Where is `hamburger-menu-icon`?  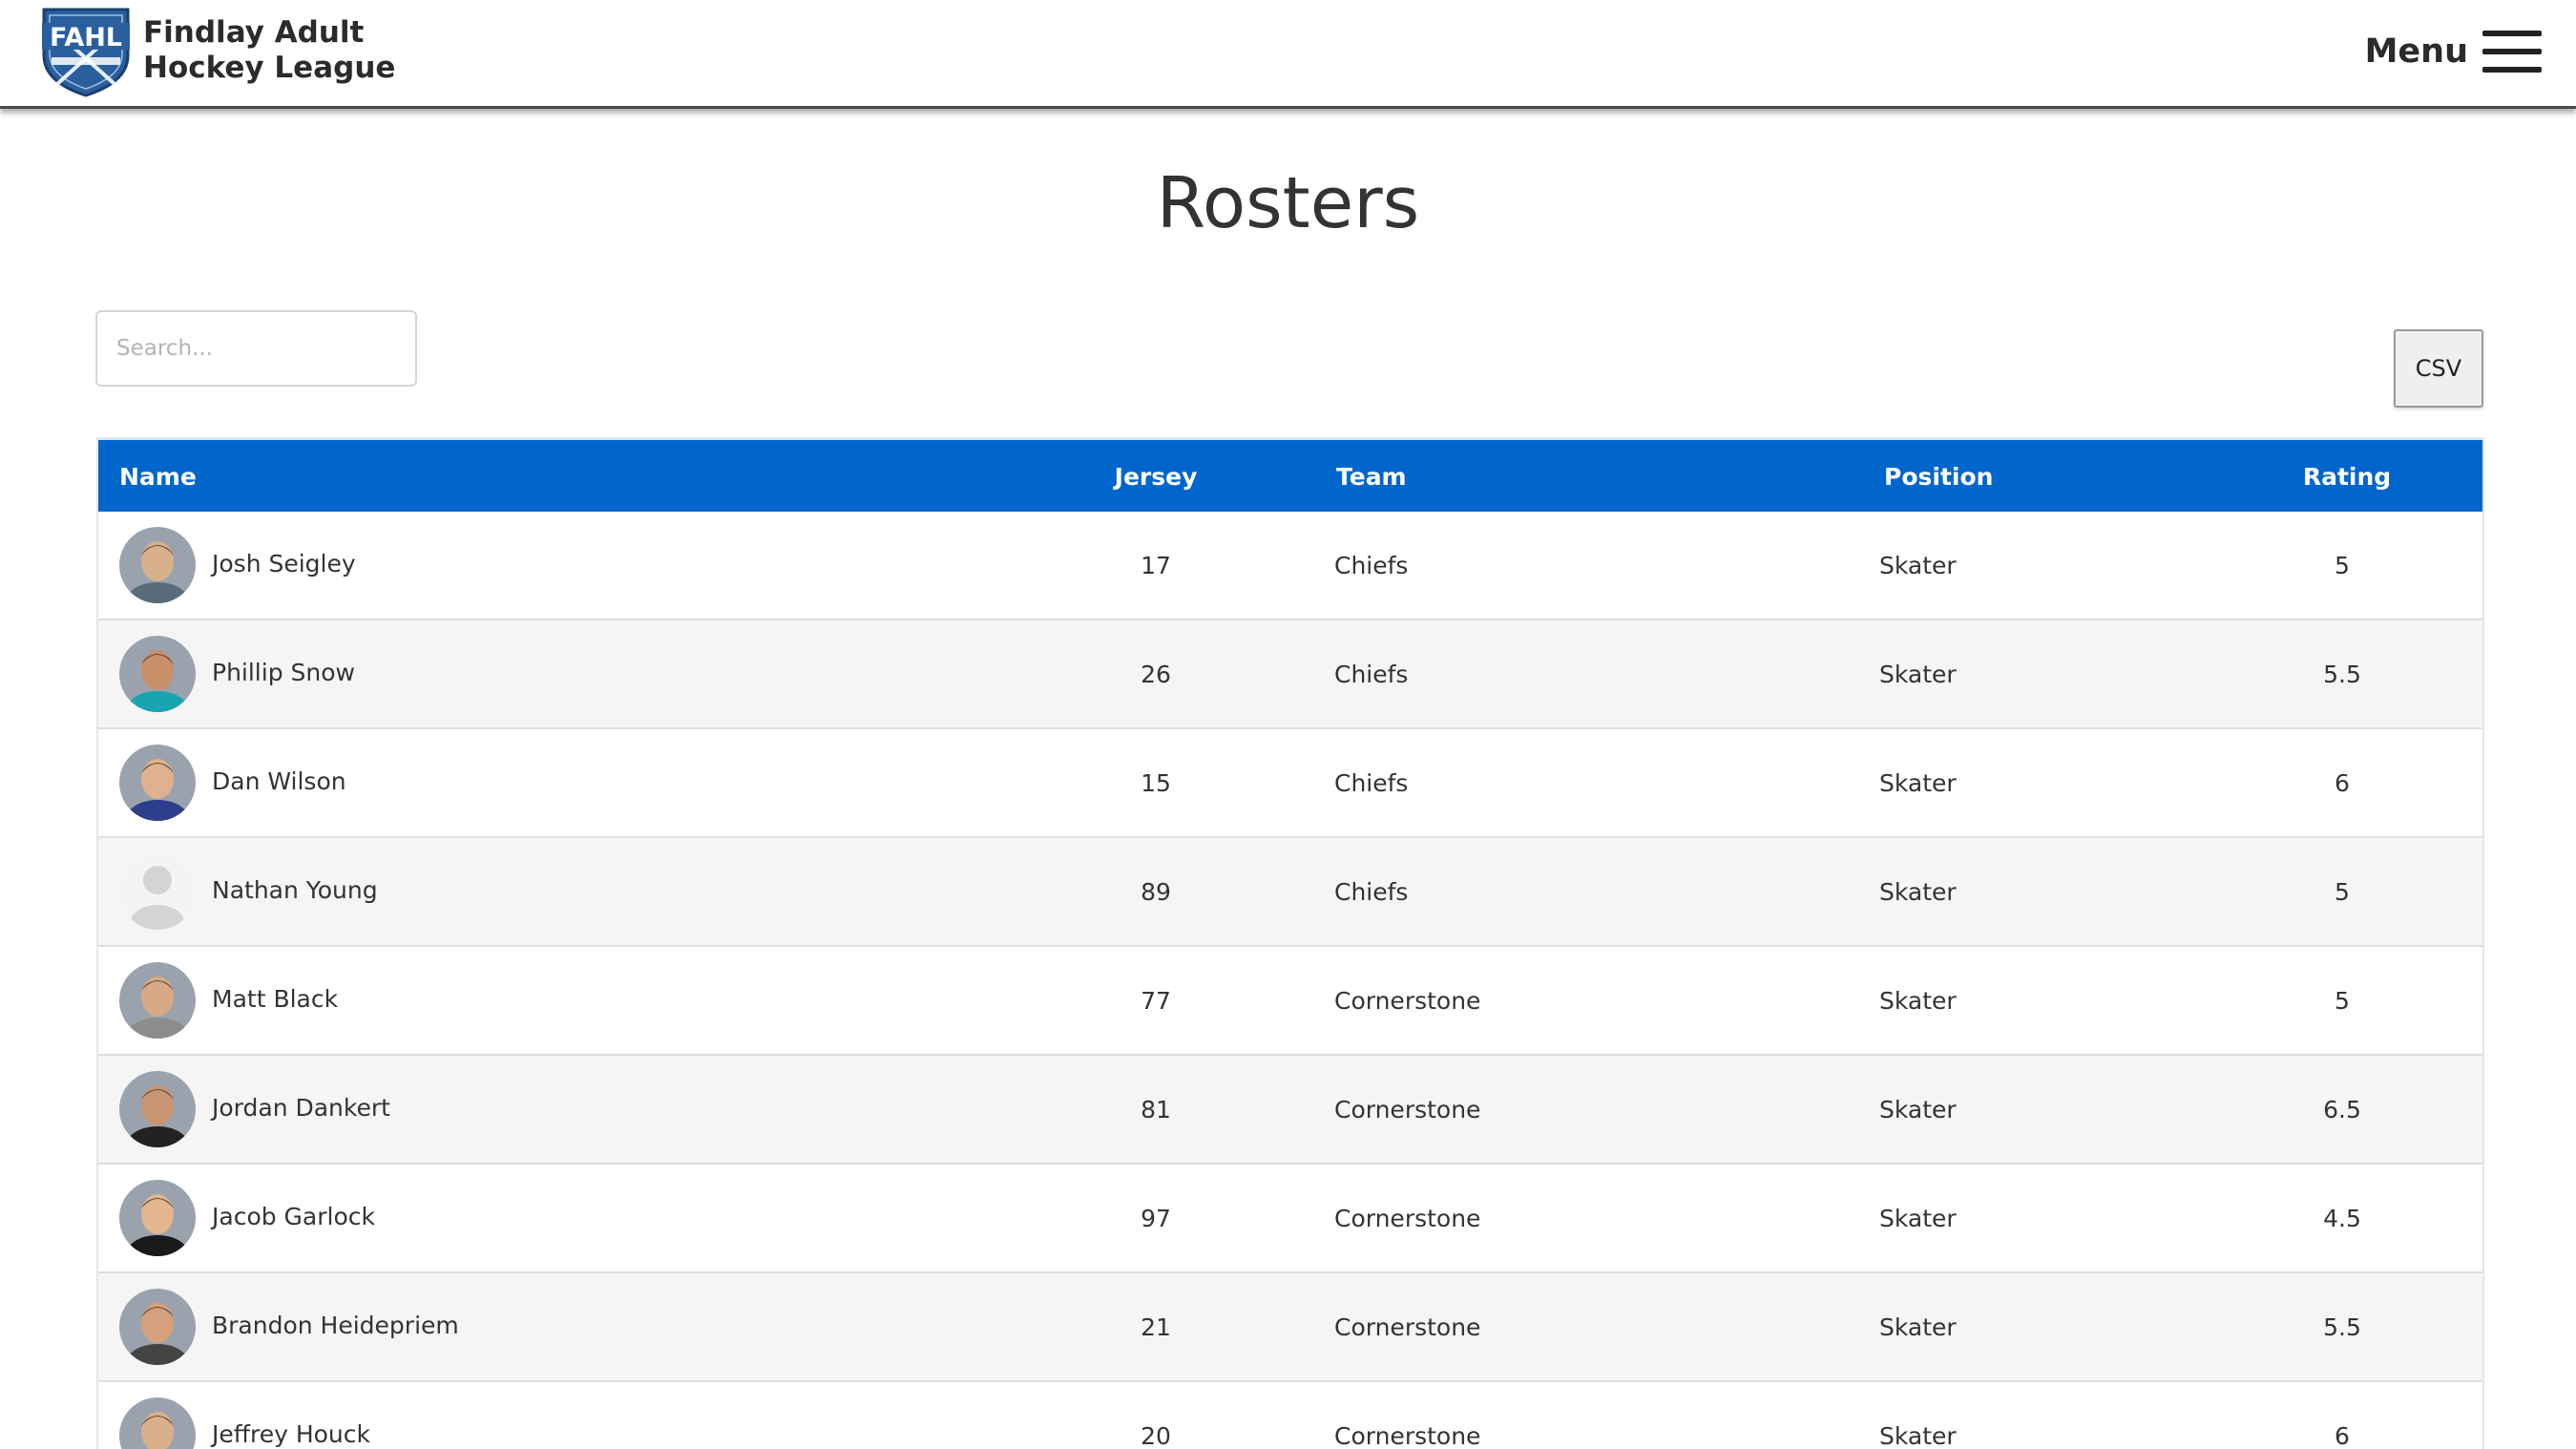
hamburger-menu-icon is located at coordinates (2512, 52).